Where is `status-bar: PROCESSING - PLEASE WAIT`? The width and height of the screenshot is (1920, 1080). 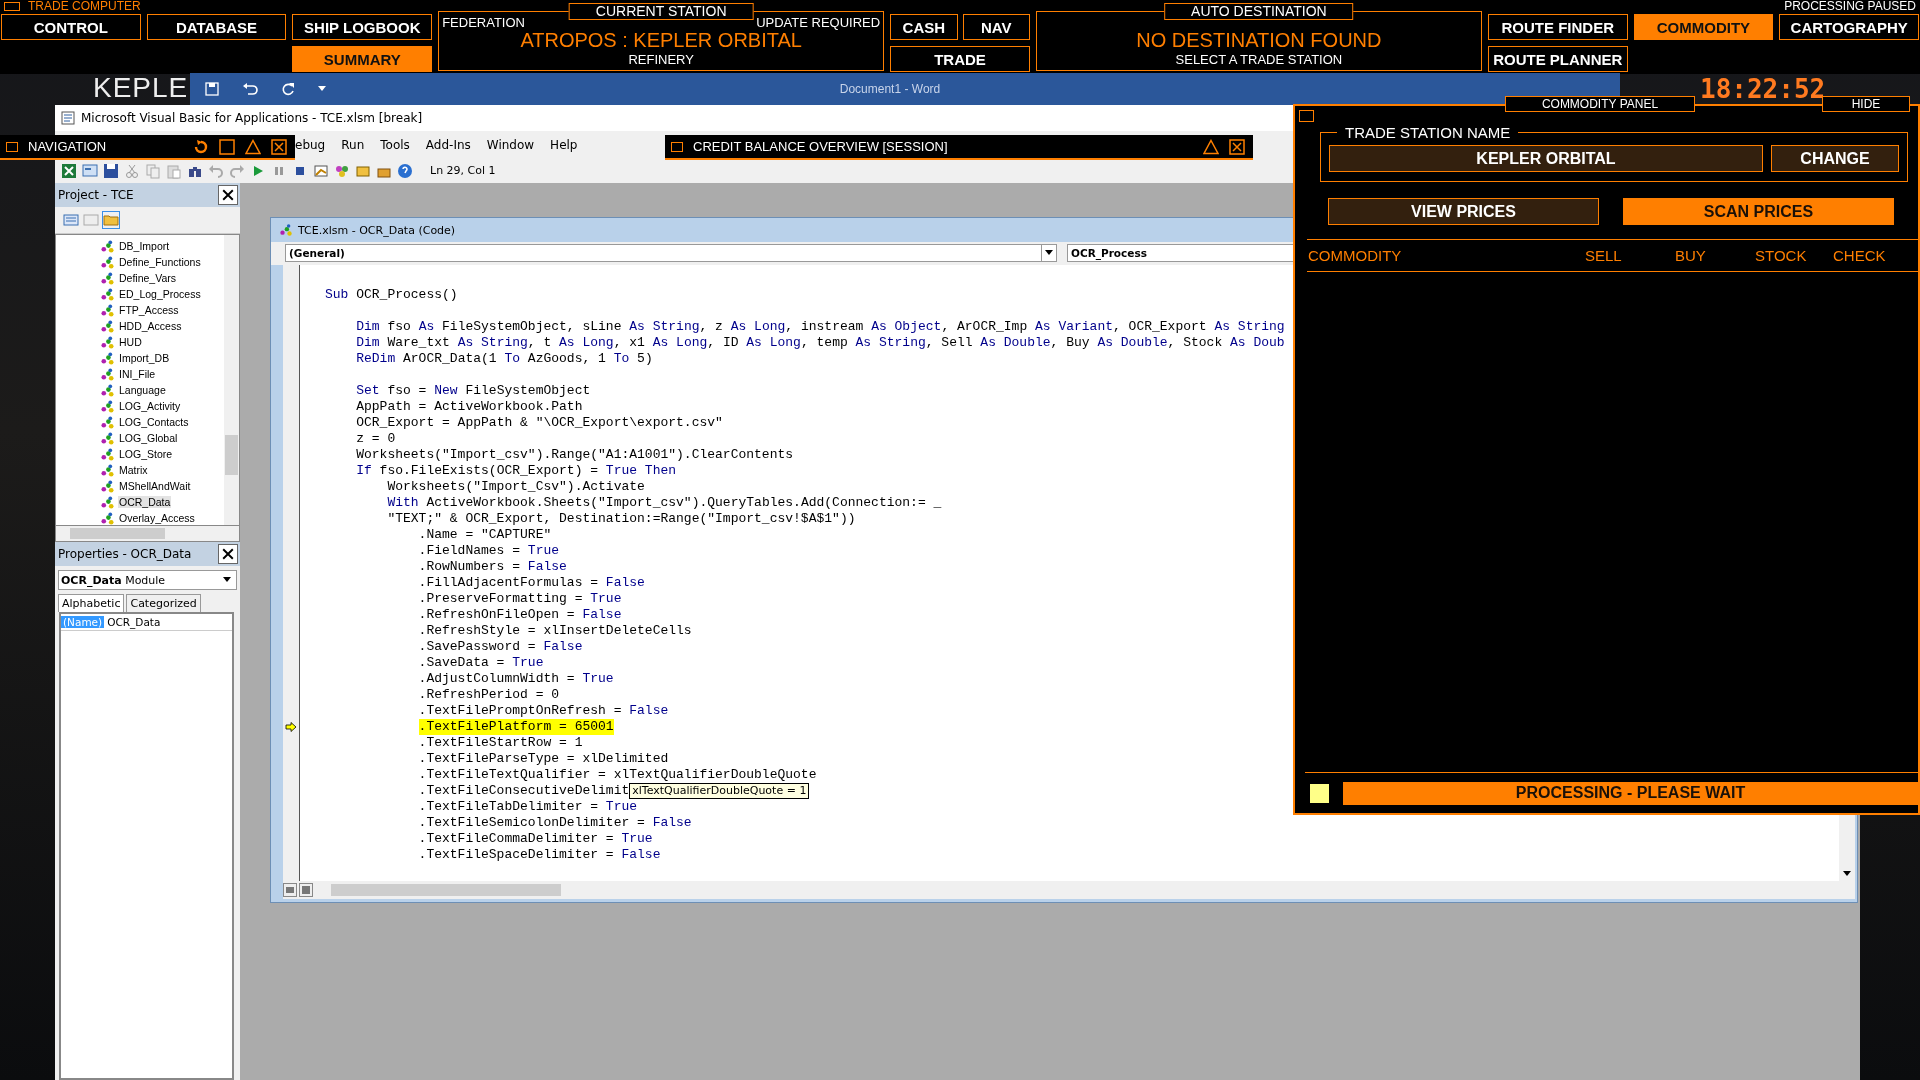 status-bar: PROCESSING - PLEASE WAIT is located at coordinates (1630, 793).